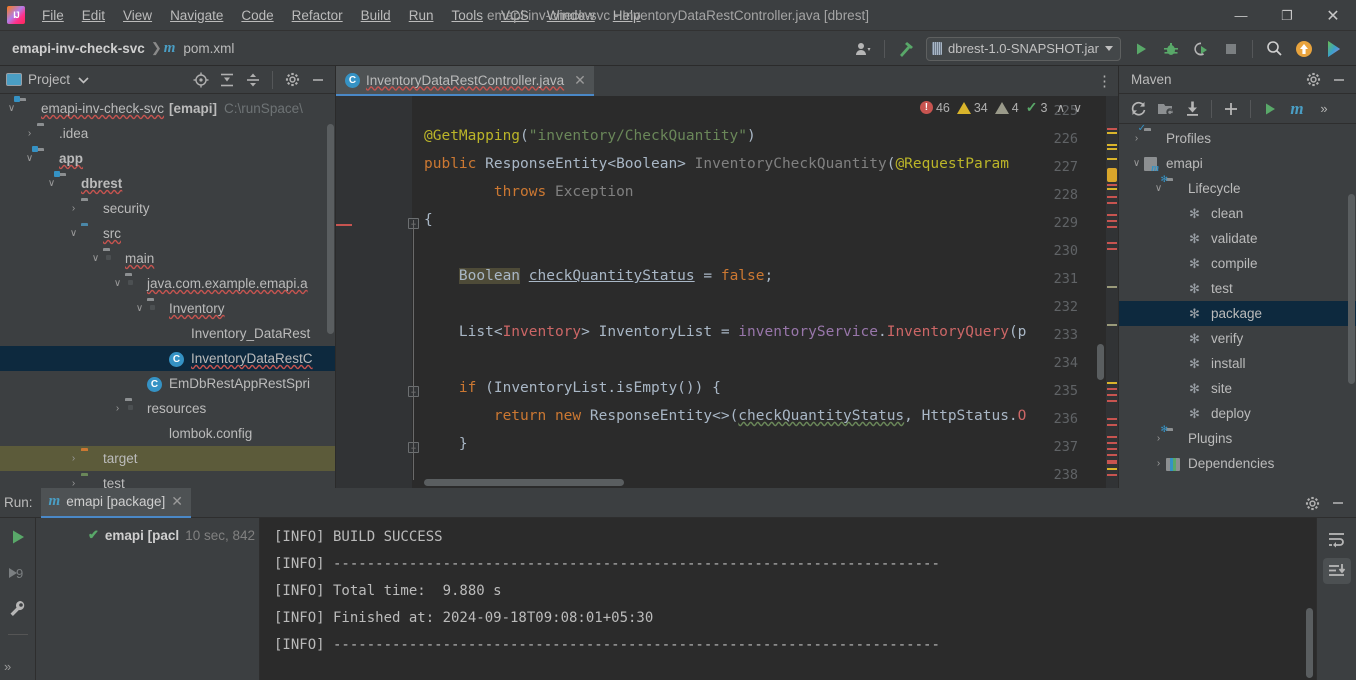 Image resolution: width=1356 pixels, height=680 pixels. I want to click on download-sources-icon, so click(1192, 109).